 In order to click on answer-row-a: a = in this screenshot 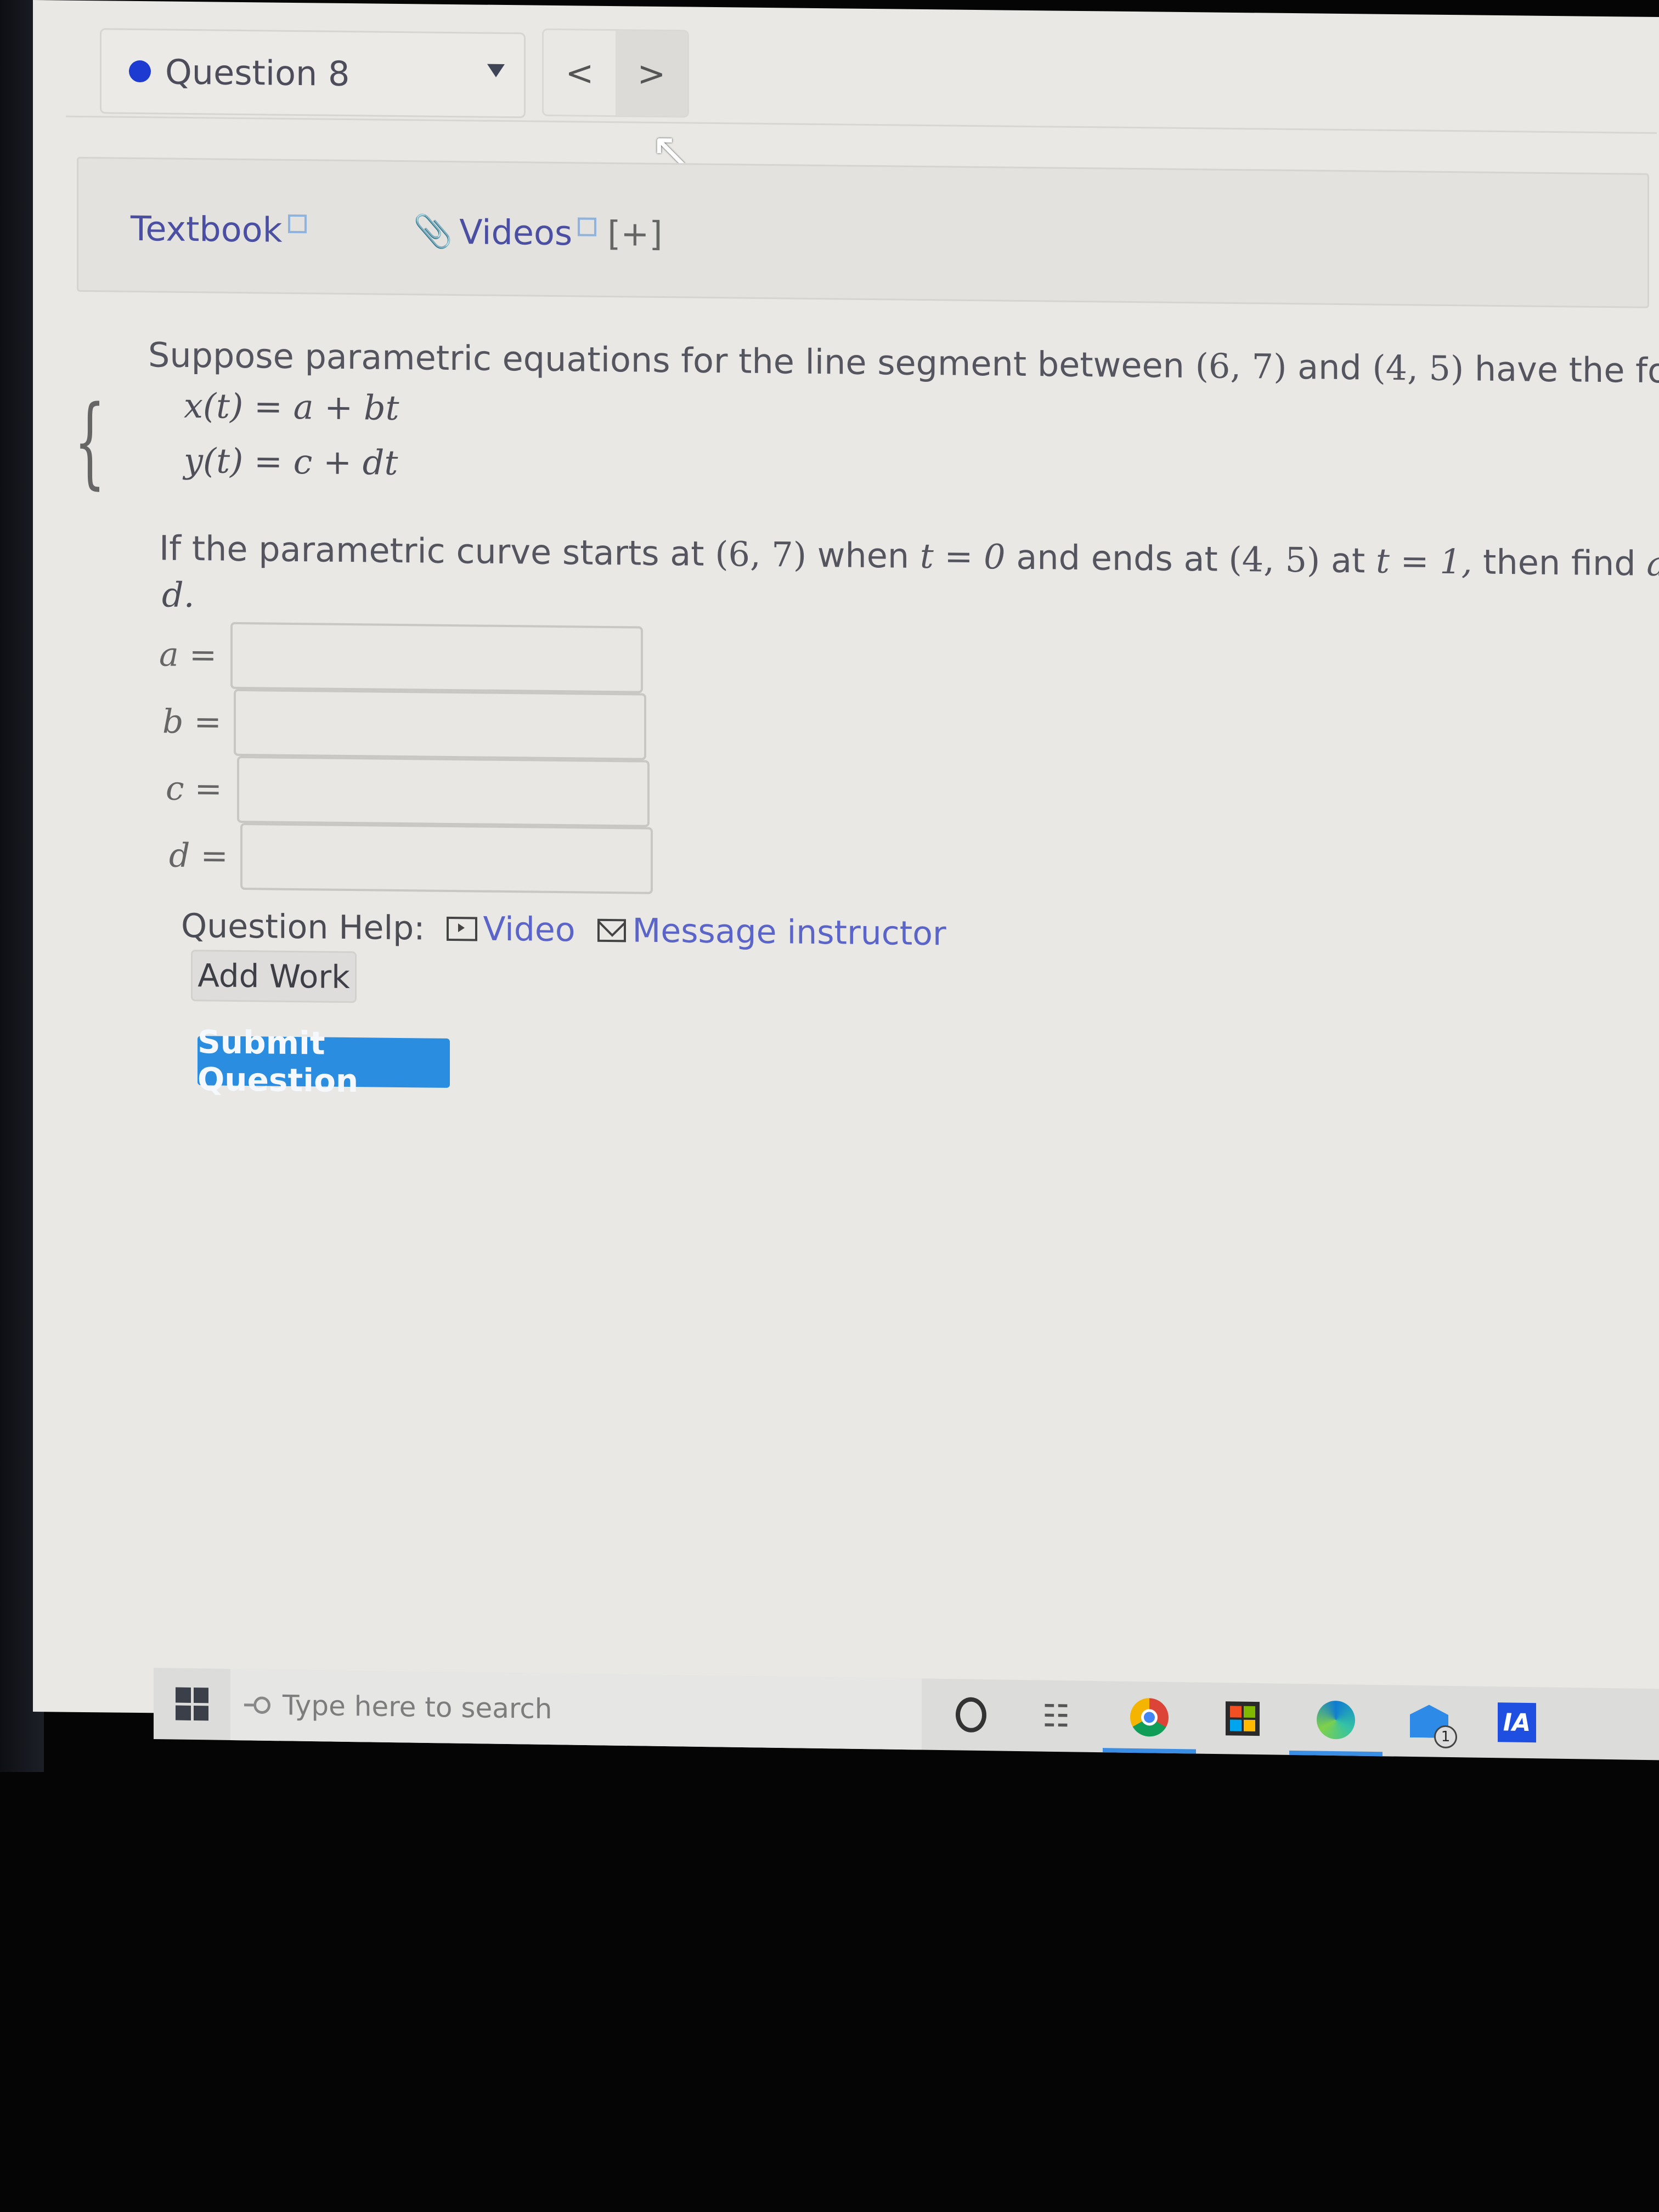, I will do `click(401, 657)`.